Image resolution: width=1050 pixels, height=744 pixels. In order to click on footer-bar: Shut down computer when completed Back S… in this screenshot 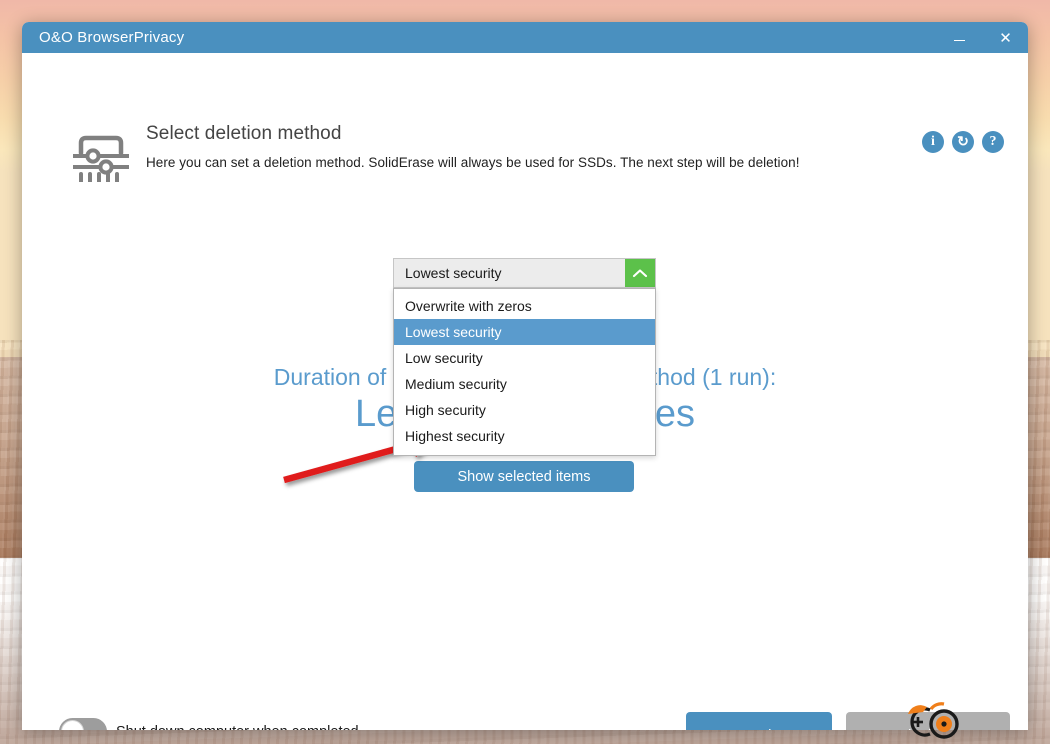, I will do `click(525, 714)`.